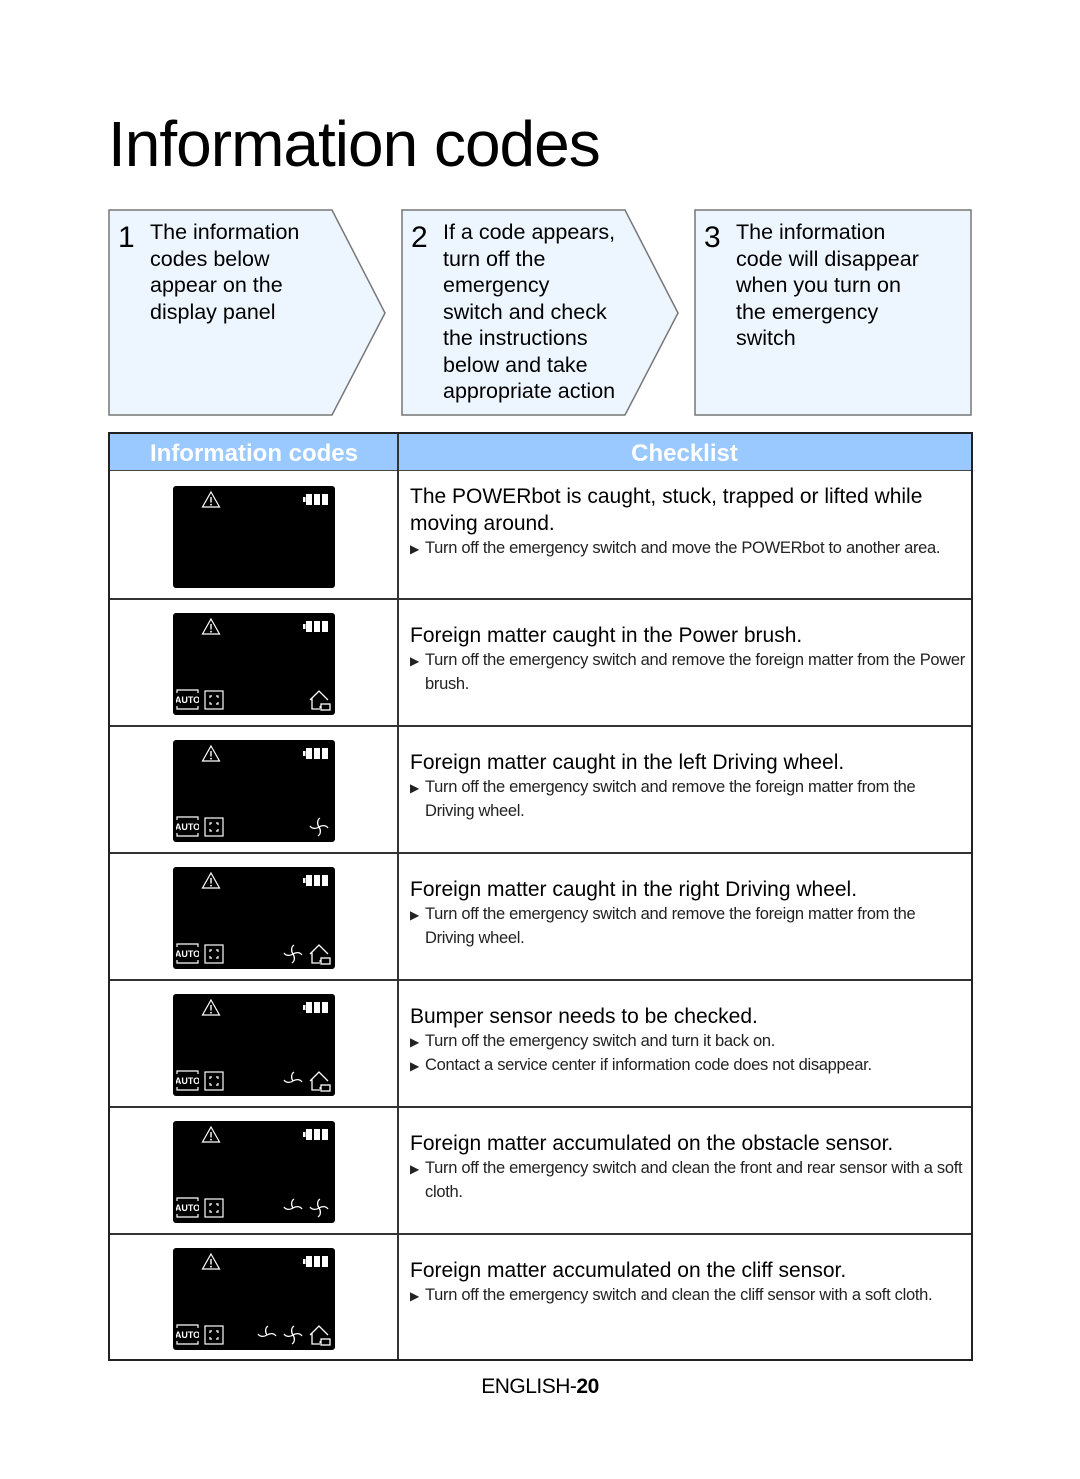 Image resolution: width=1080 pixels, height=1479 pixels. I want to click on step-number: 3, so click(712, 237).